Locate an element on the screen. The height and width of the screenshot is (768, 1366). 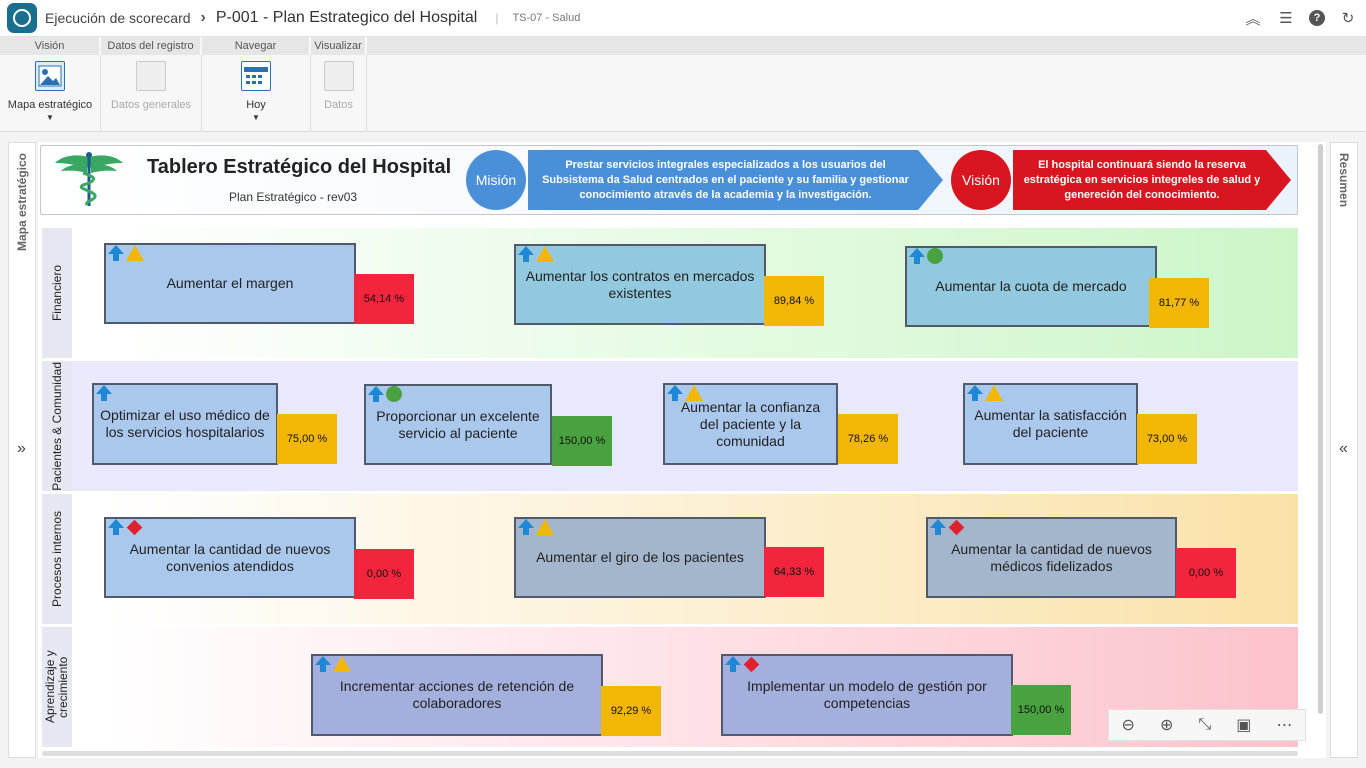
objective-value: 54,14 % is located at coordinates (384, 299).